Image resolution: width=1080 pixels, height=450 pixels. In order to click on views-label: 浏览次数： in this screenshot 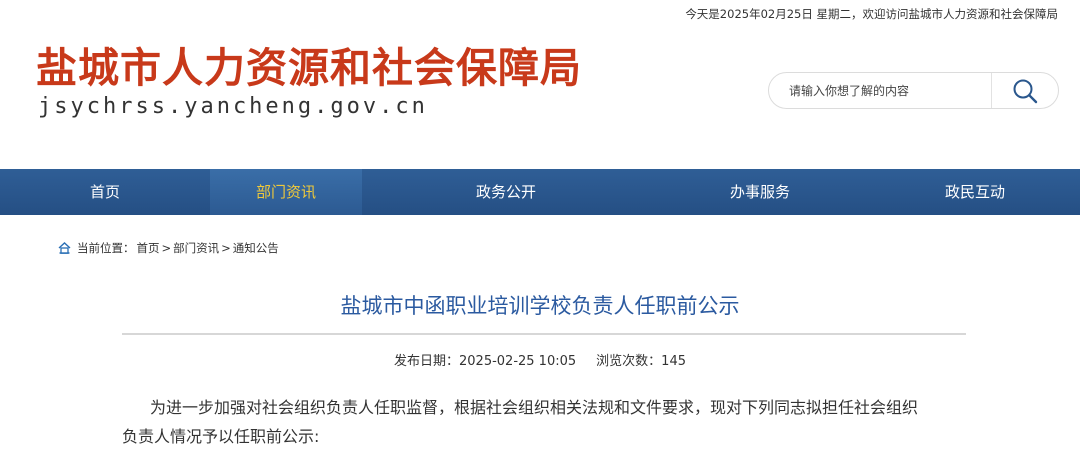, I will do `click(629, 361)`.